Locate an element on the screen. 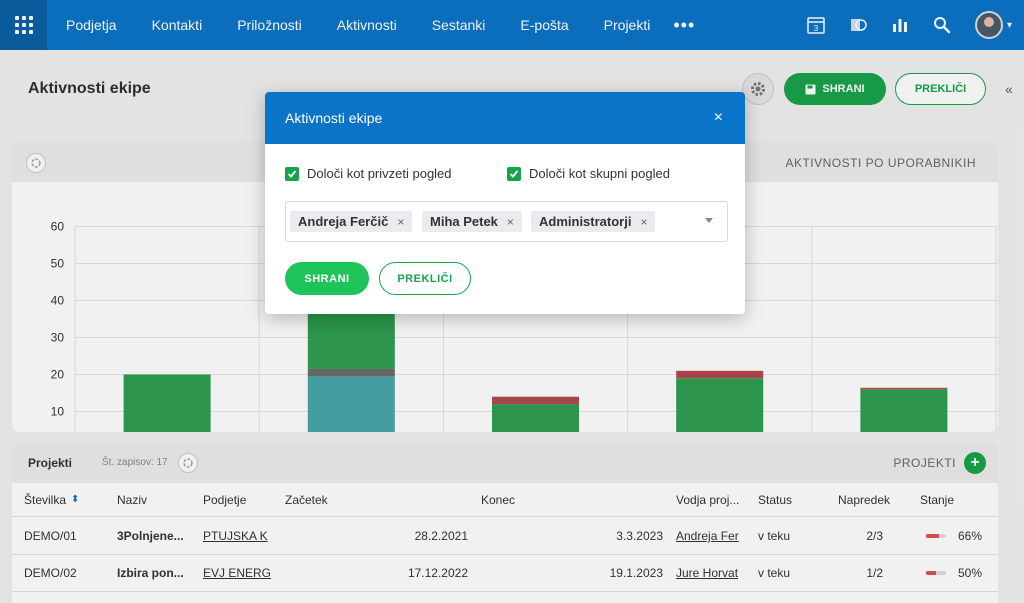  modal-header: Aktivnosti ekipe × is located at coordinates (505, 118).